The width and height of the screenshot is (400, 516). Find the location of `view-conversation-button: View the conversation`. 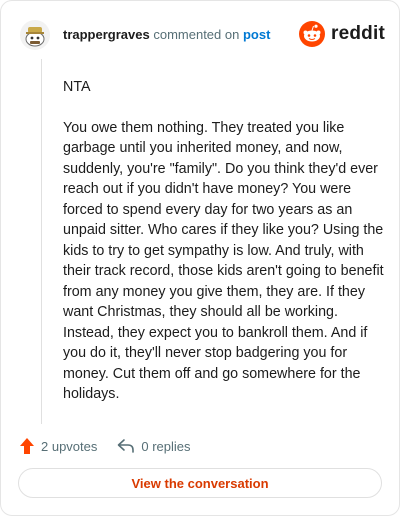

view-conversation-button: View the conversation is located at coordinates (200, 483).